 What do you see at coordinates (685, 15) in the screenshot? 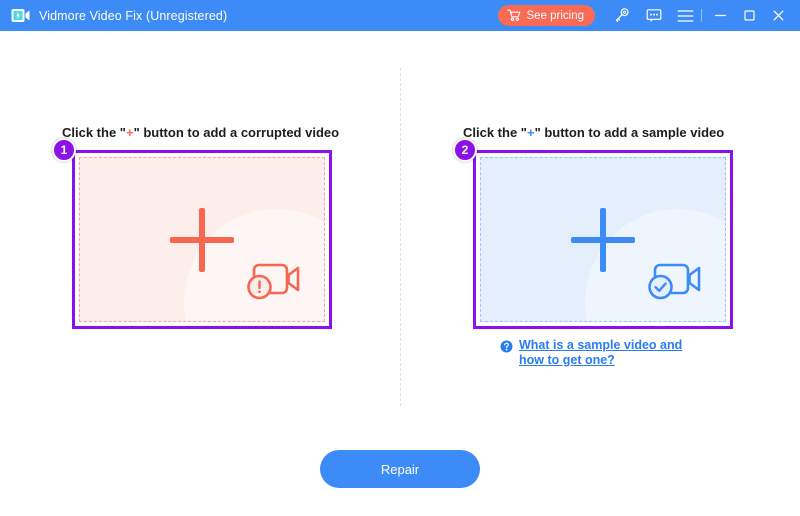
I see `menu-icon` at bounding box center [685, 15].